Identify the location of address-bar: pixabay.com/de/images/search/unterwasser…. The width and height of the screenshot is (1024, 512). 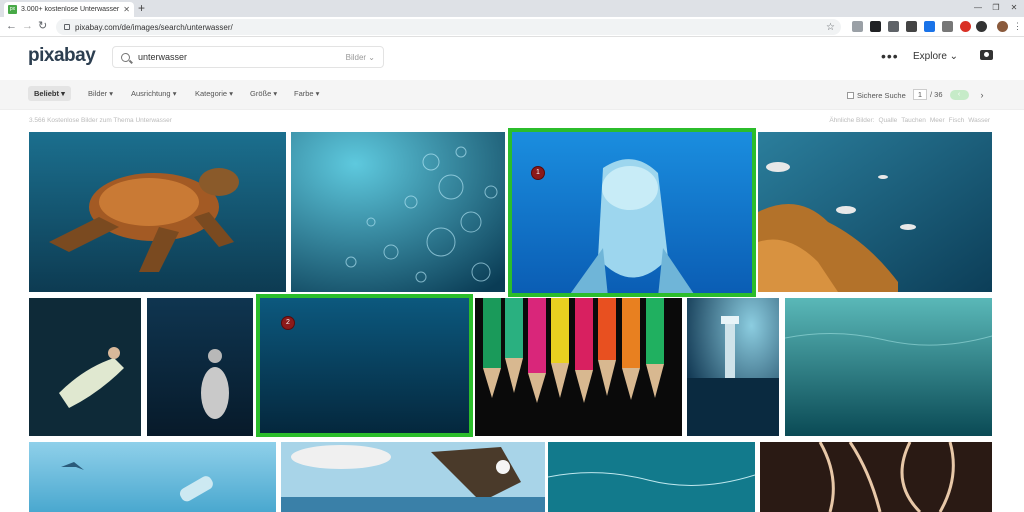
(448, 27).